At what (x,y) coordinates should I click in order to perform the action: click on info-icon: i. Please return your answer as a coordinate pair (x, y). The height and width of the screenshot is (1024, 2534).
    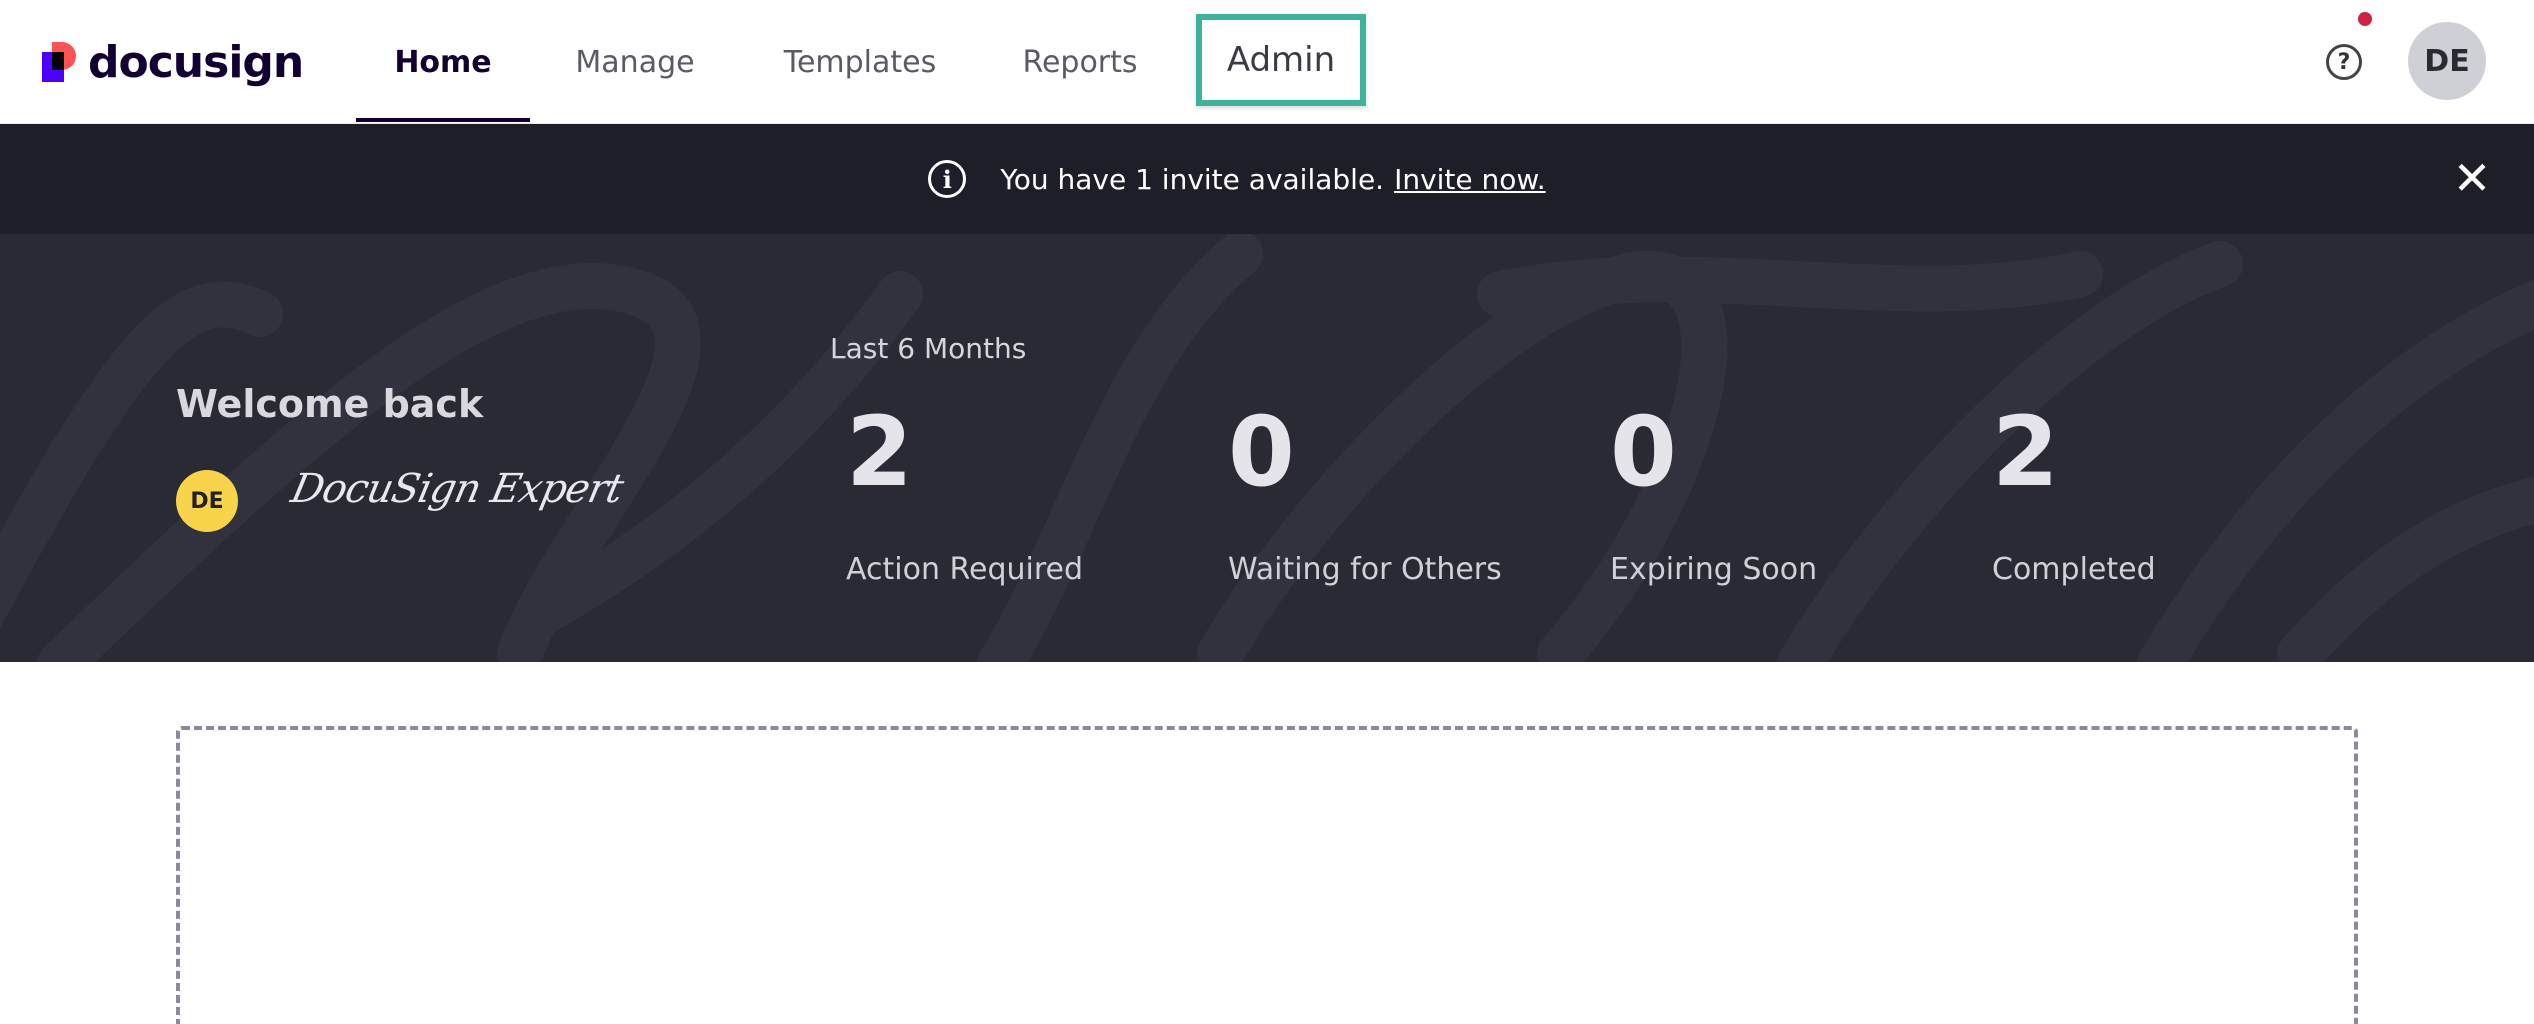
    Looking at the image, I should click on (947, 179).